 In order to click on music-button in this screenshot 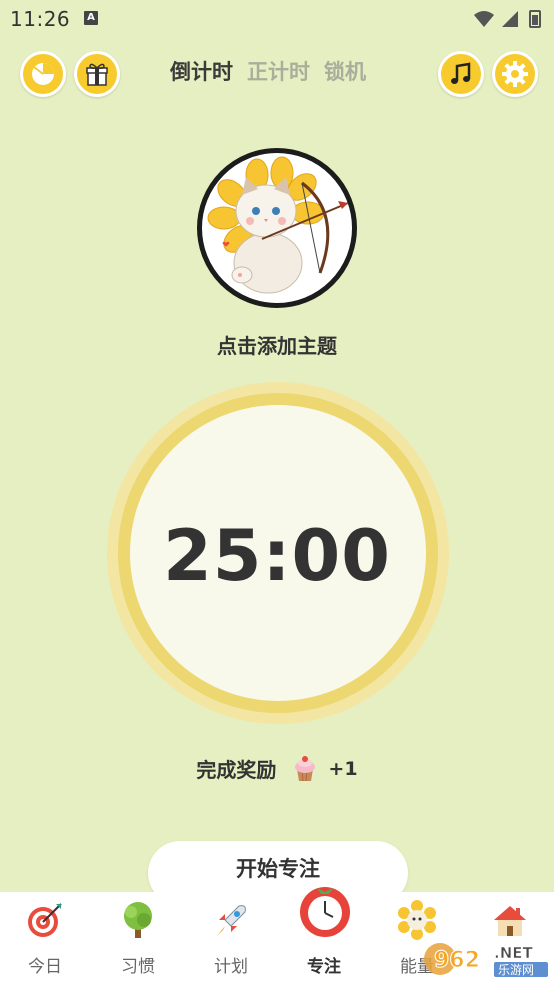, I will do `click(461, 74)`.